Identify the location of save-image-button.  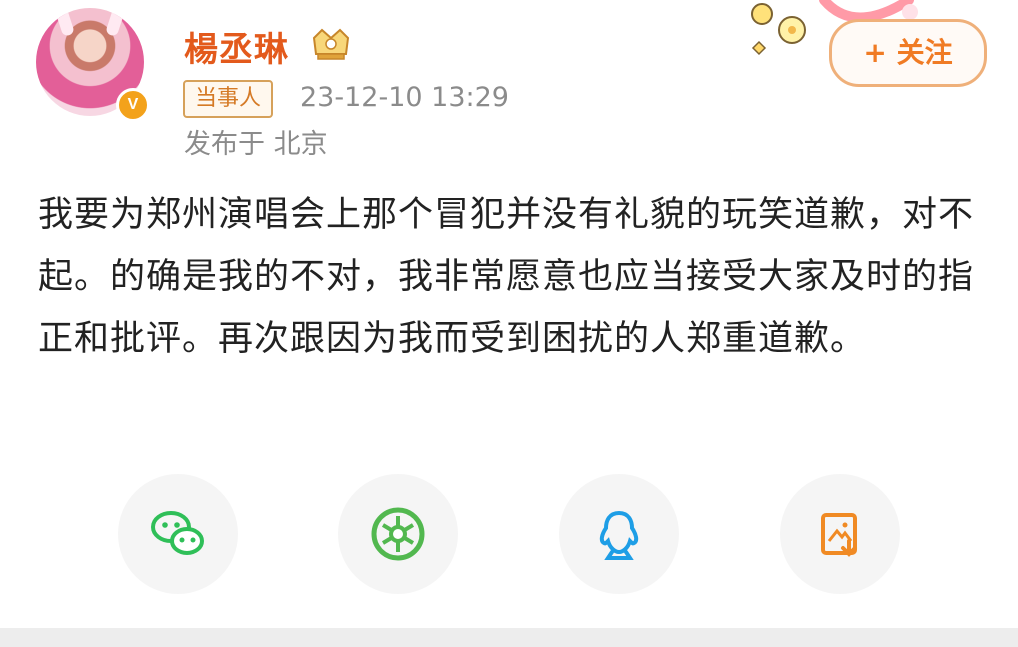
(840, 534).